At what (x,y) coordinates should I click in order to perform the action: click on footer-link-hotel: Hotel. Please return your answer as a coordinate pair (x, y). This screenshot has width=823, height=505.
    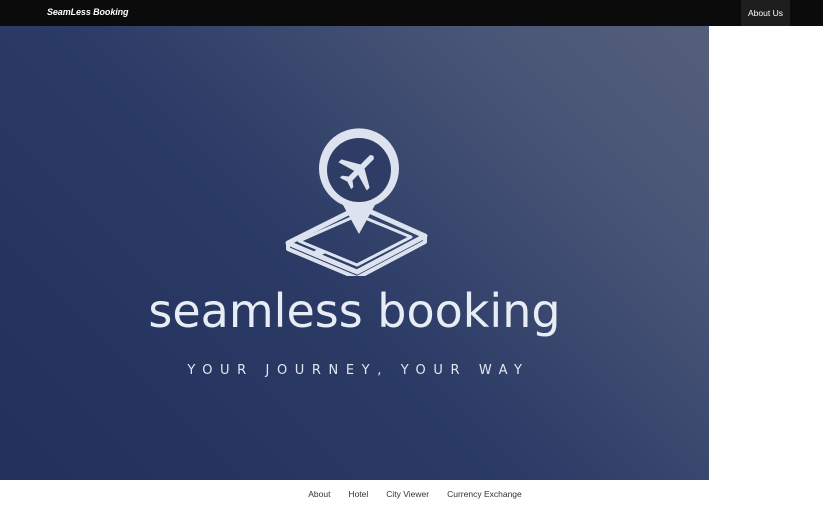
    Looking at the image, I should click on (358, 494).